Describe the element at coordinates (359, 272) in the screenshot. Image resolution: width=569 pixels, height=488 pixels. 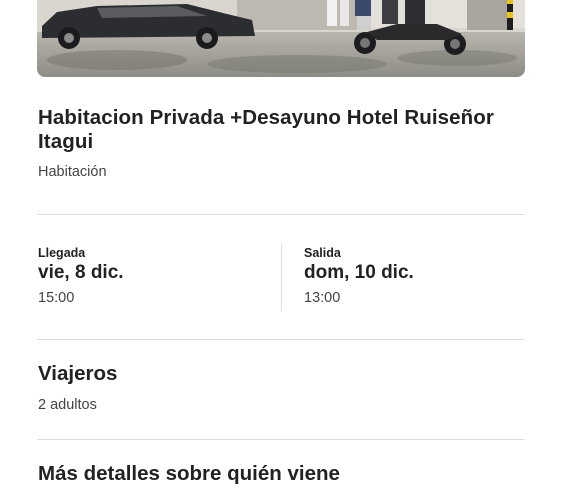
I see `checkout-date: dom, 10 dic.` at that location.